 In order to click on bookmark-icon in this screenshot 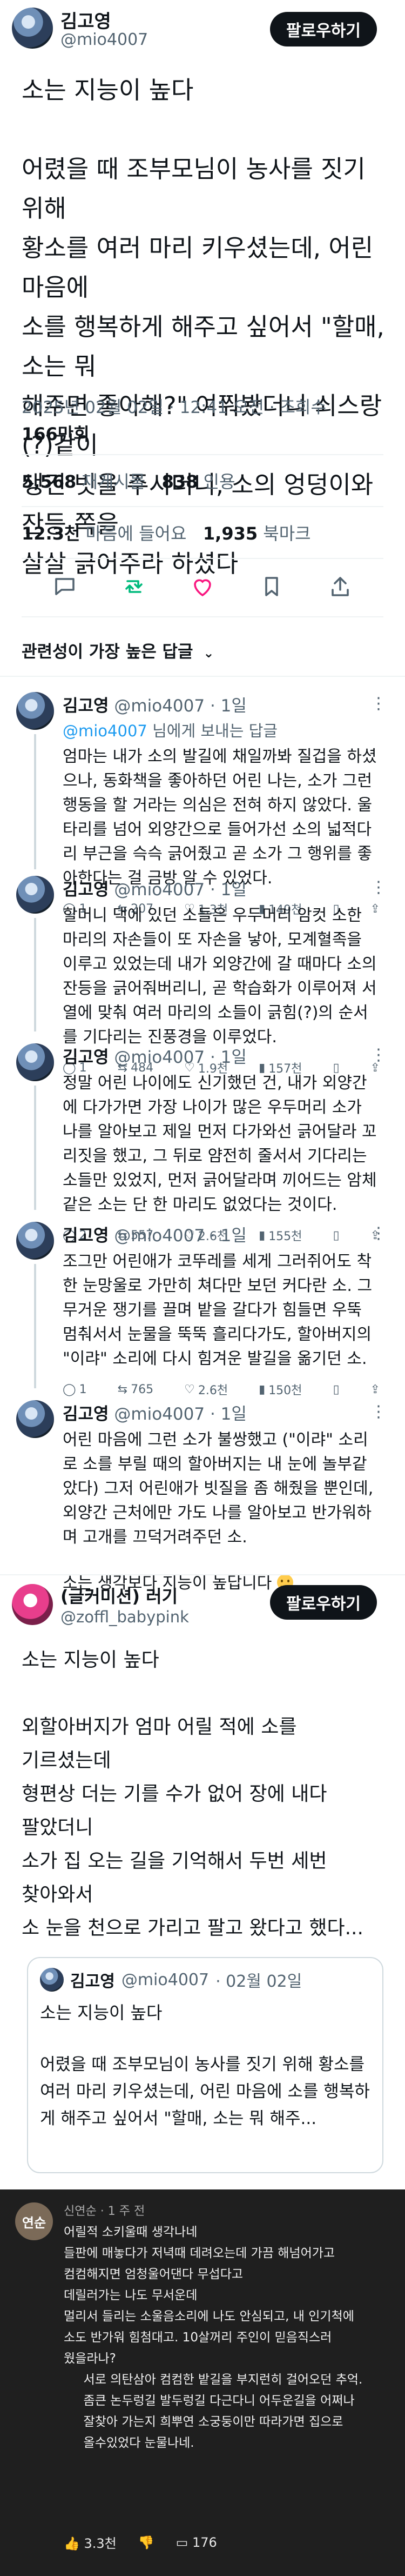, I will do `click(271, 586)`.